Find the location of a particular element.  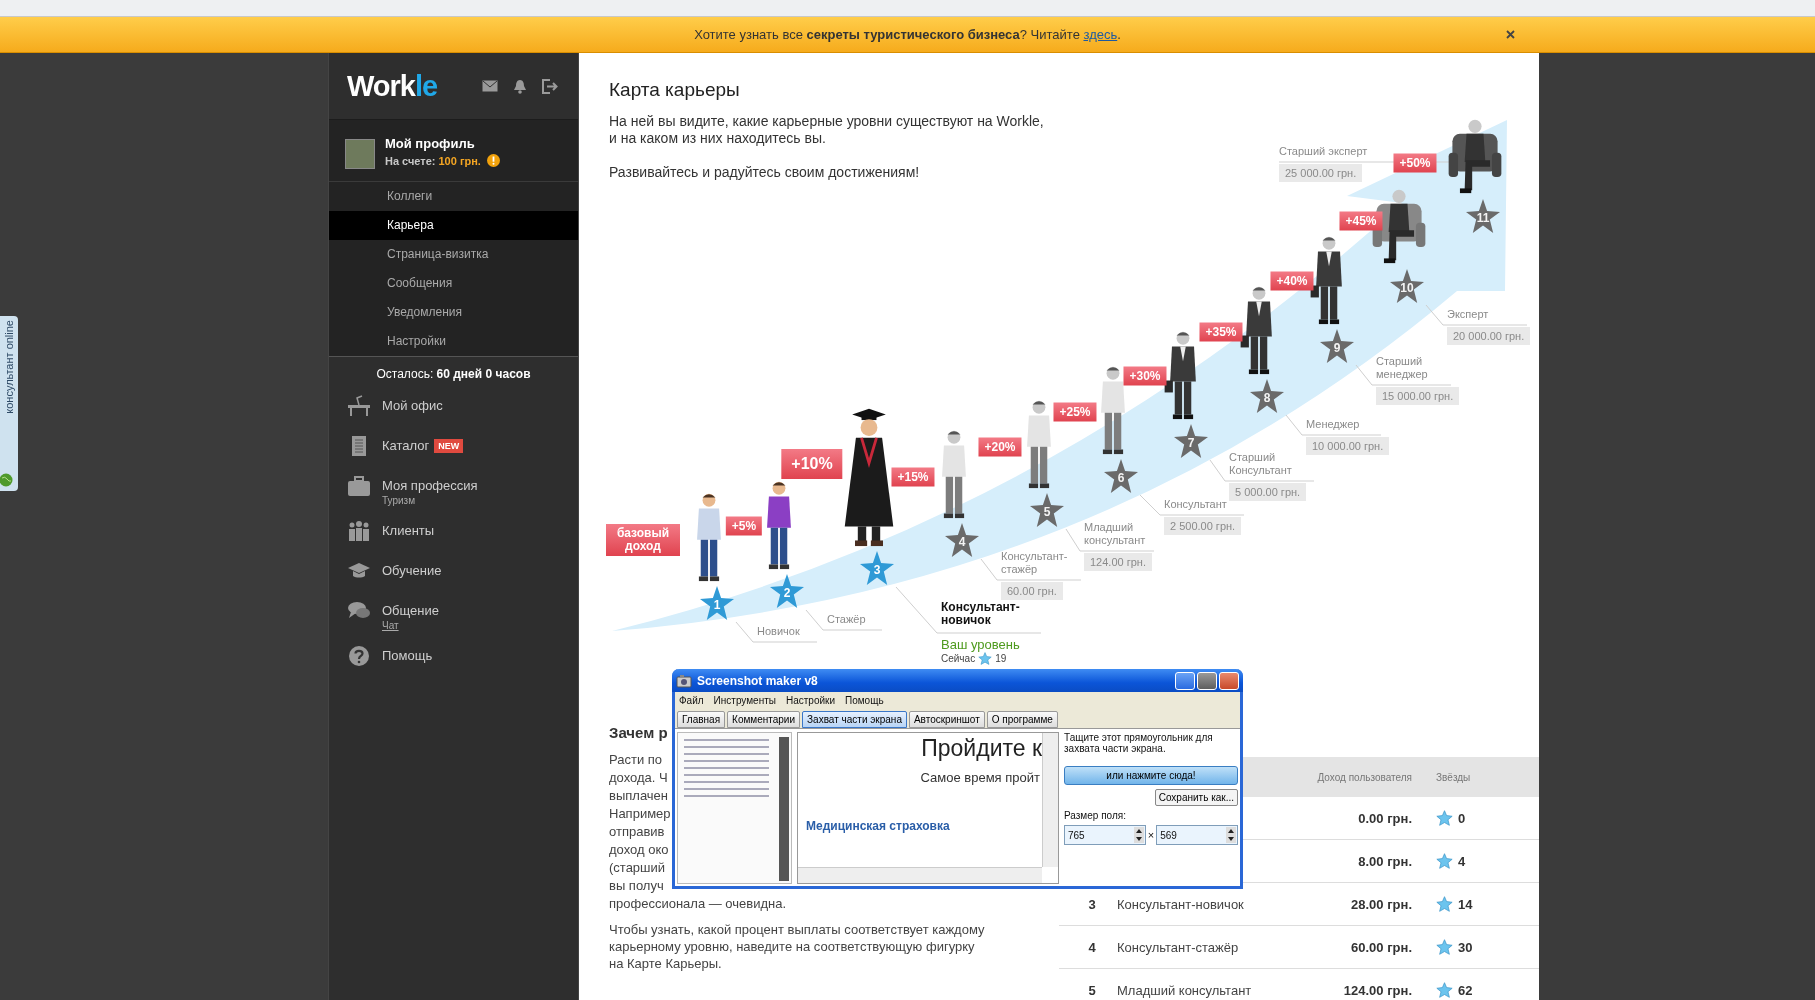

level-title: Консультант-стажёр is located at coordinates (1035, 563).